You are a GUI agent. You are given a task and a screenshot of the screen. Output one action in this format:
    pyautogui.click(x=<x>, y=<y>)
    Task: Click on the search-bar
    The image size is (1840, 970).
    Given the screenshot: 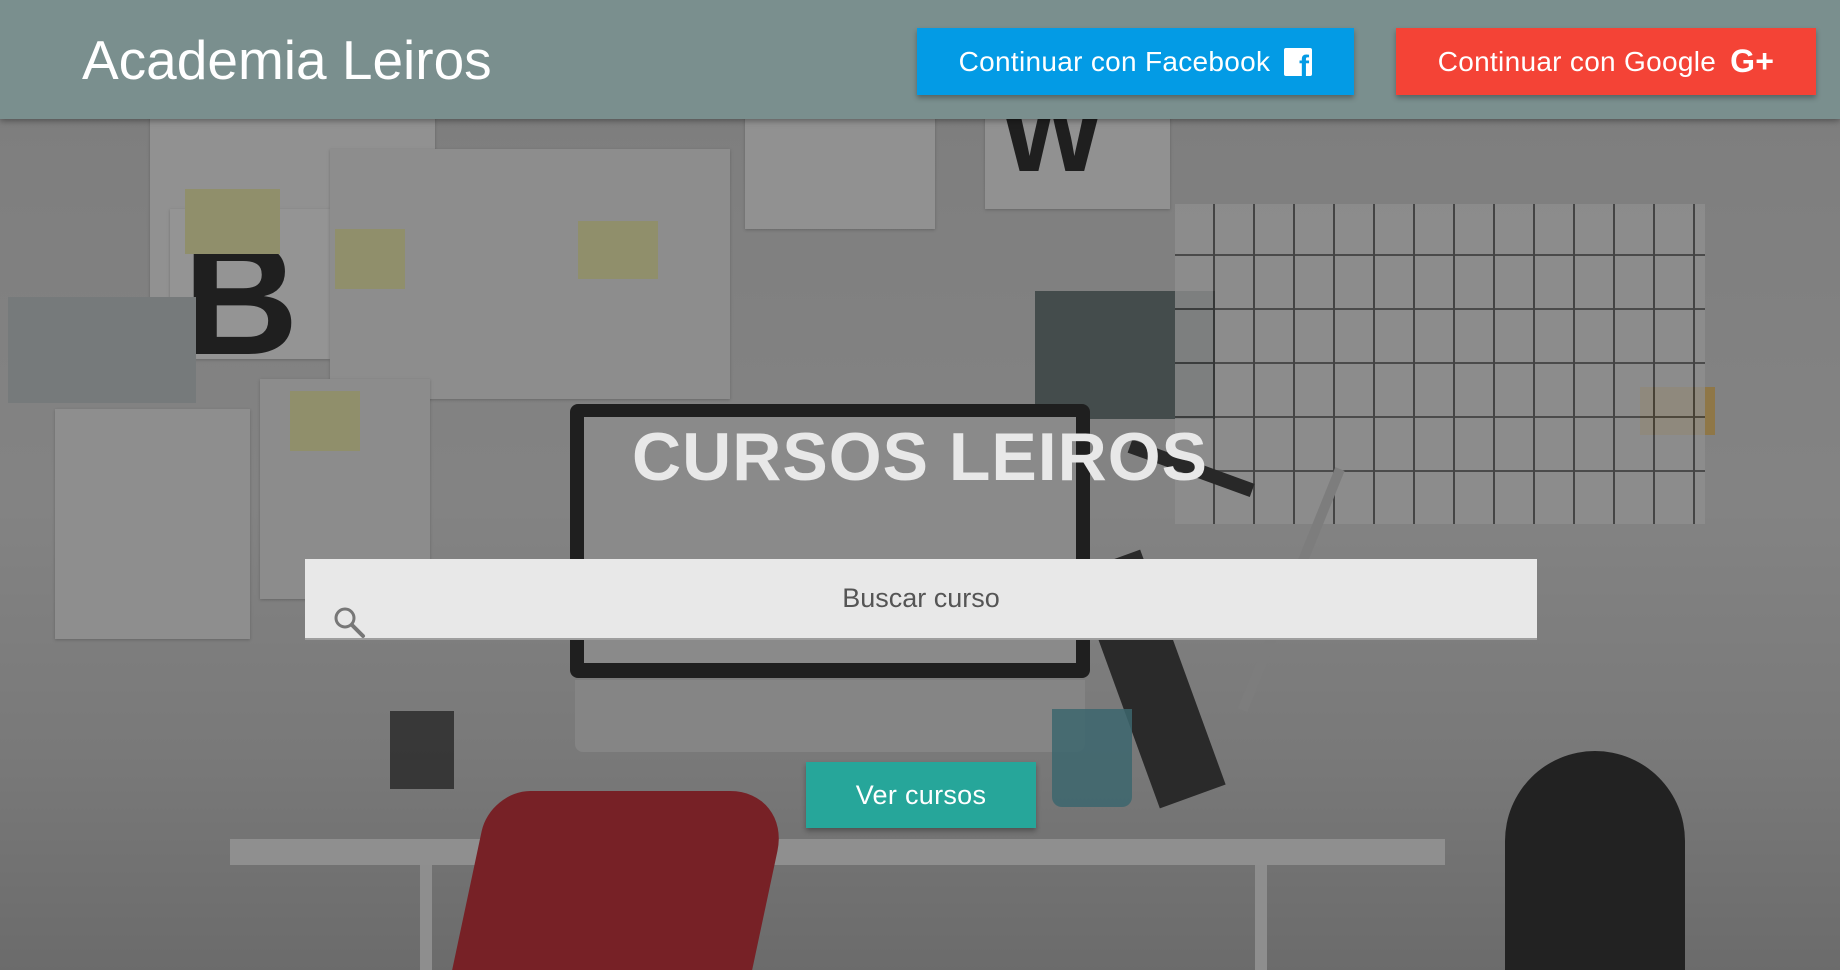 What is the action you would take?
    pyautogui.click(x=921, y=599)
    